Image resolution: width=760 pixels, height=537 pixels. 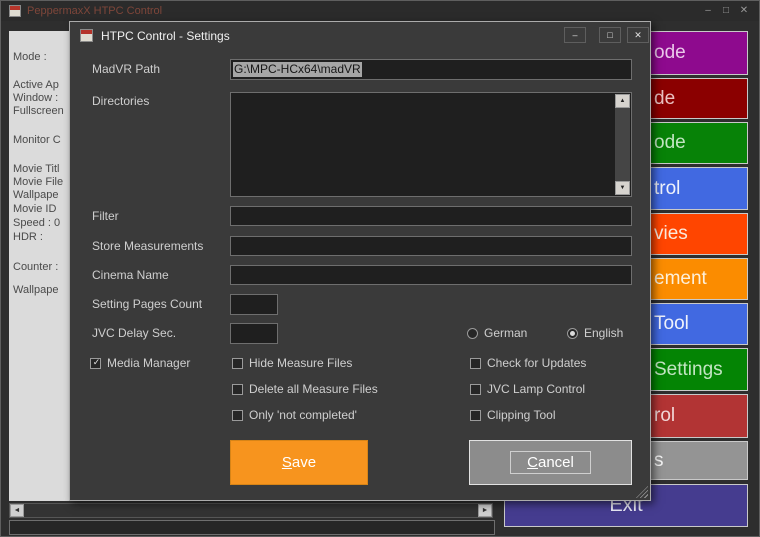 What do you see at coordinates (513, 415) in the screenshot?
I see `checkbox-clipping-tool: Clipping Tool` at bounding box center [513, 415].